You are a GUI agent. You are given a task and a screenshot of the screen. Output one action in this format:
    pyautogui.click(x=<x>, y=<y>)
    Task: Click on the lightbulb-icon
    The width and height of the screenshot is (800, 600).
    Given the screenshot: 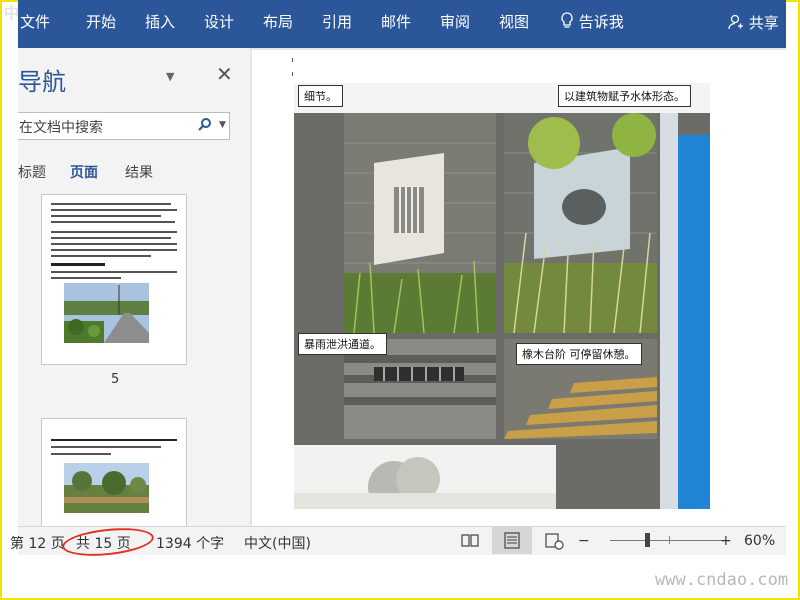 What is the action you would take?
    pyautogui.click(x=567, y=20)
    